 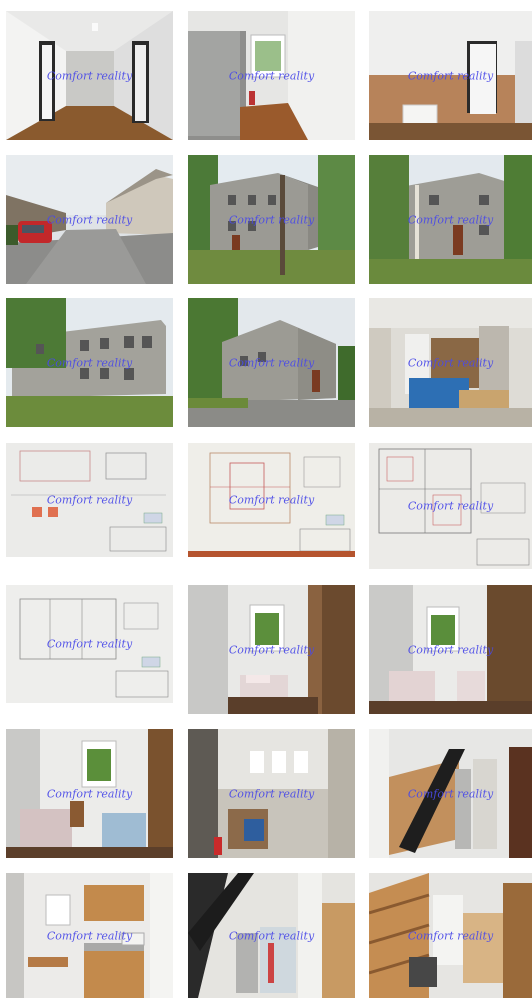 I want to click on photo-hallway-window: Comfort reality, so click(x=271, y=75).